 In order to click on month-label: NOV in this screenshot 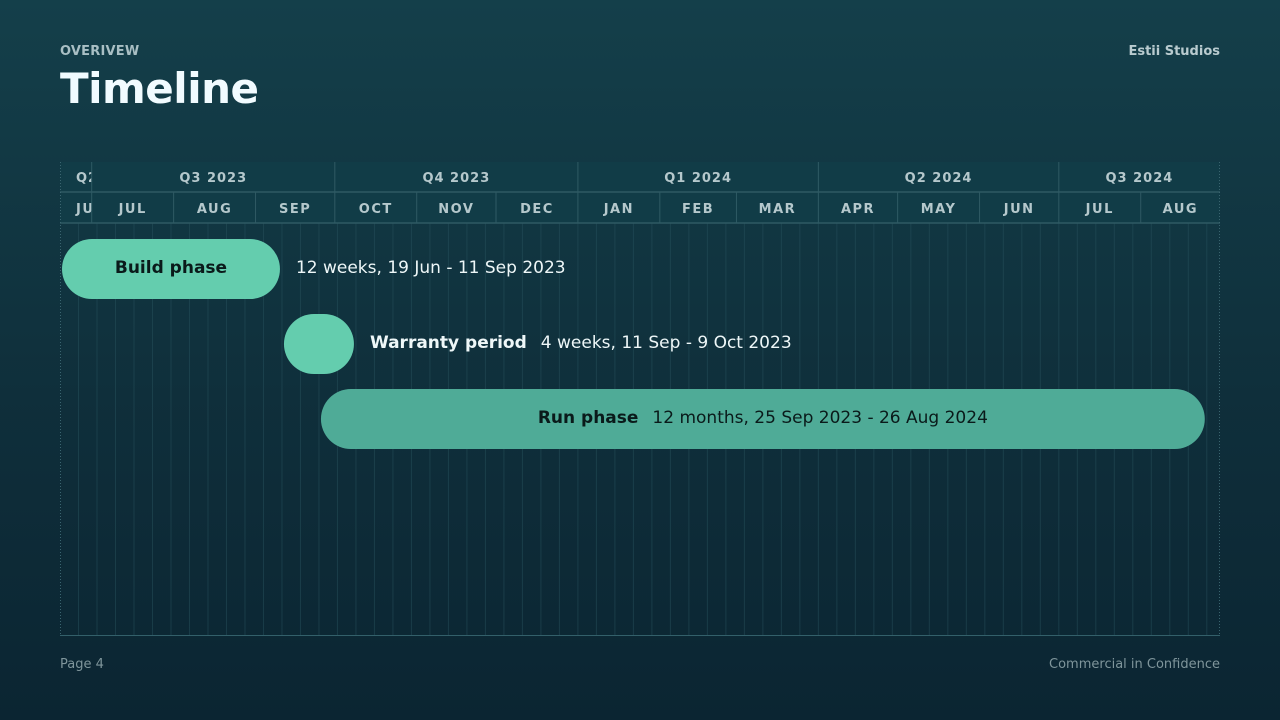, I will do `click(456, 209)`.